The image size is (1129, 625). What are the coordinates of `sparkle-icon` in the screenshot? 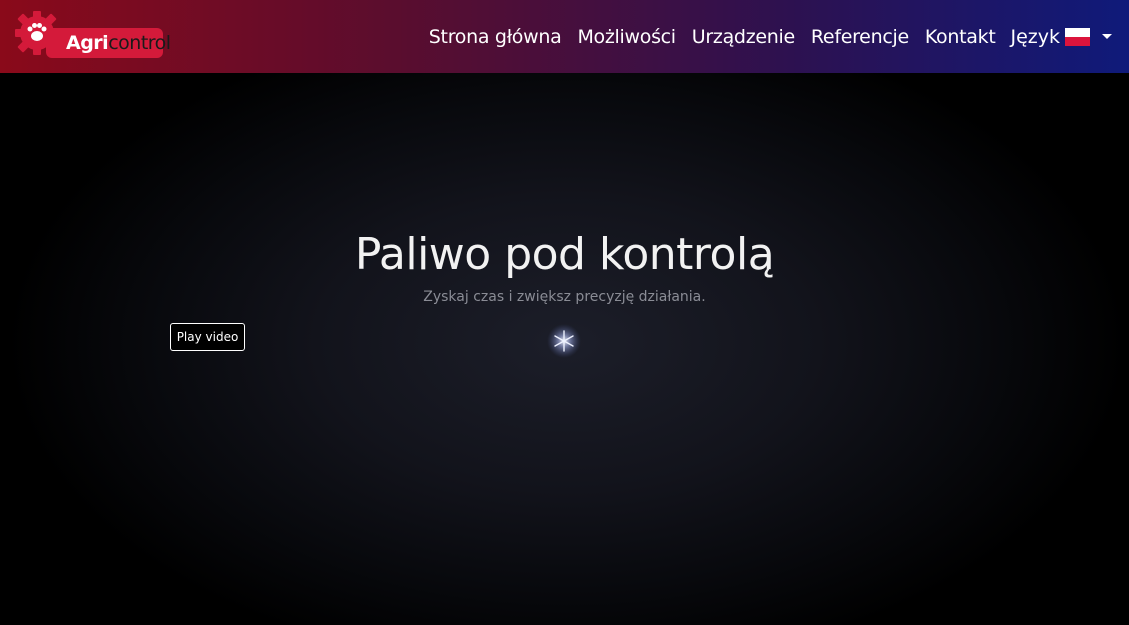 It's located at (564, 341).